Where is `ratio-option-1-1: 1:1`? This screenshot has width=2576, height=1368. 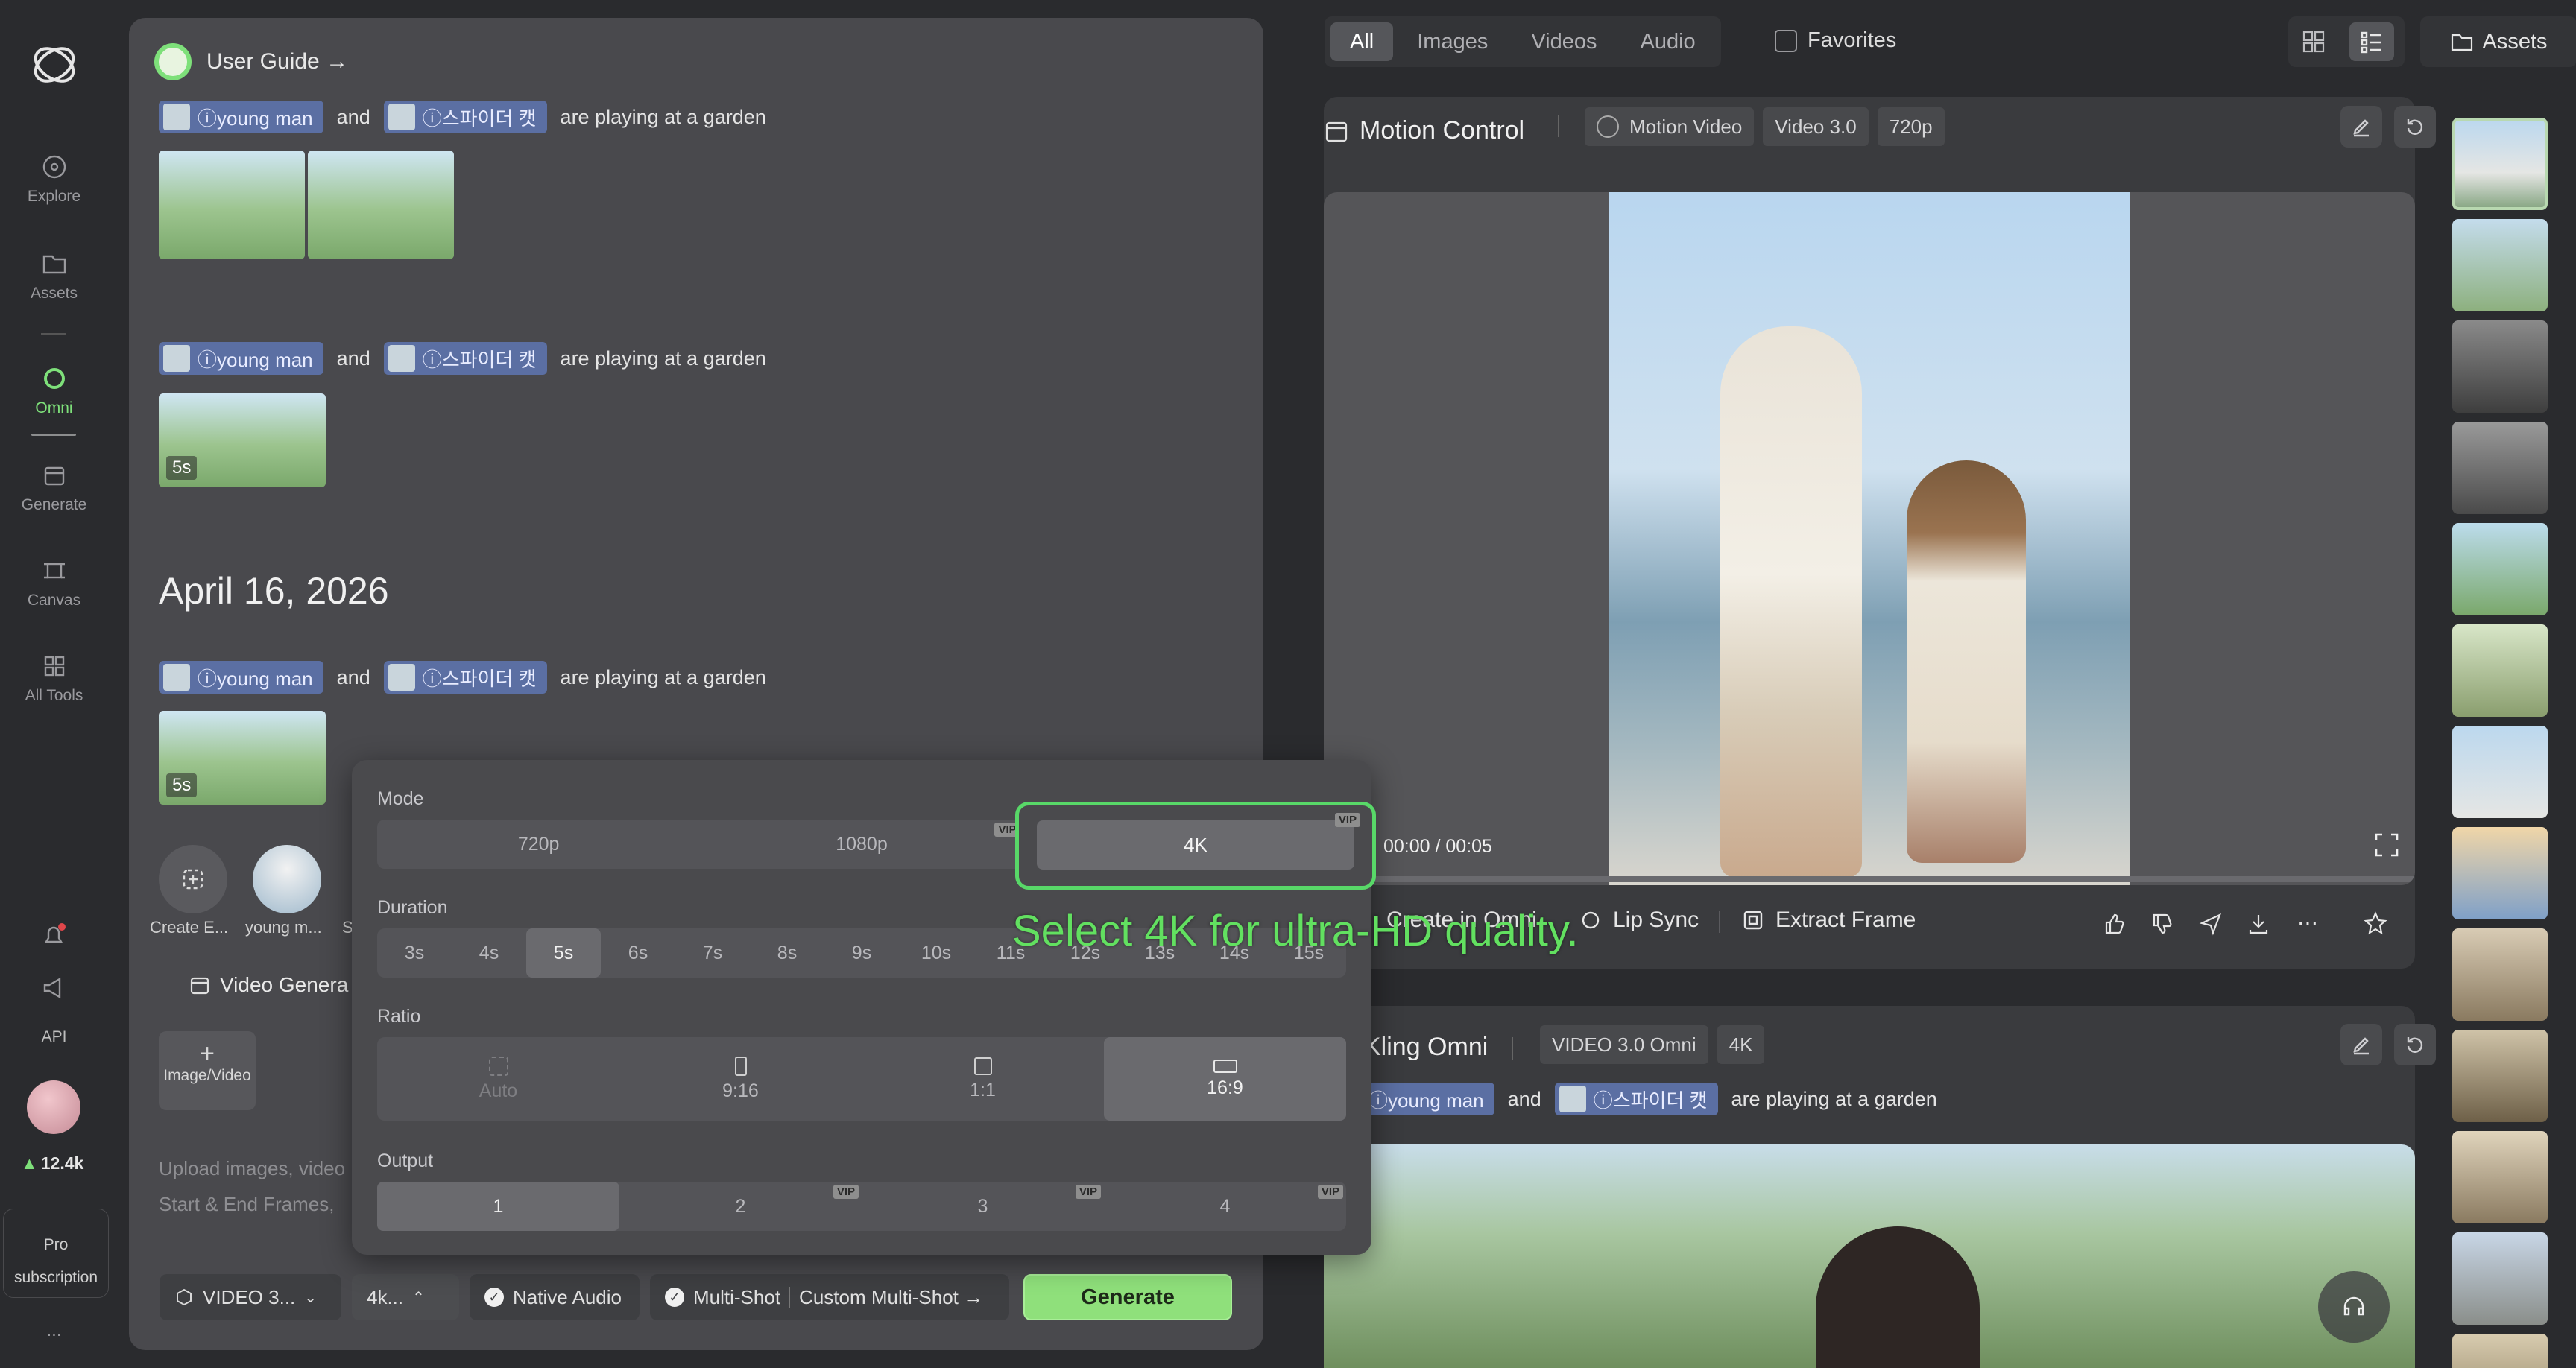
ratio-option-1-1: 1:1 is located at coordinates (983, 1079).